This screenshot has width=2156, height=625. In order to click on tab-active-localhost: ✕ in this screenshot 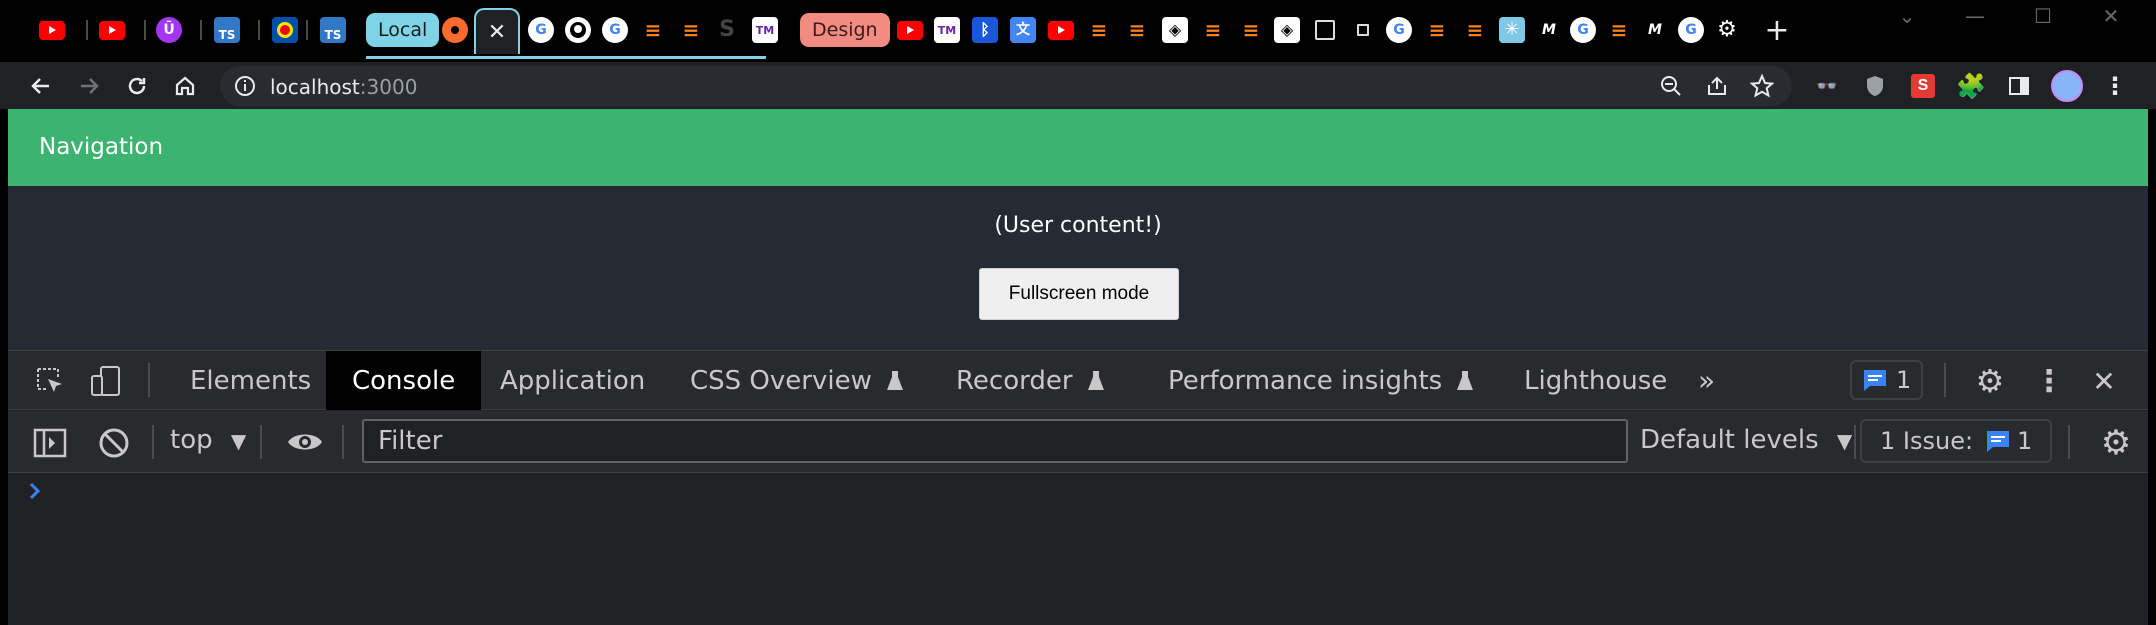, I will do `click(497, 31)`.